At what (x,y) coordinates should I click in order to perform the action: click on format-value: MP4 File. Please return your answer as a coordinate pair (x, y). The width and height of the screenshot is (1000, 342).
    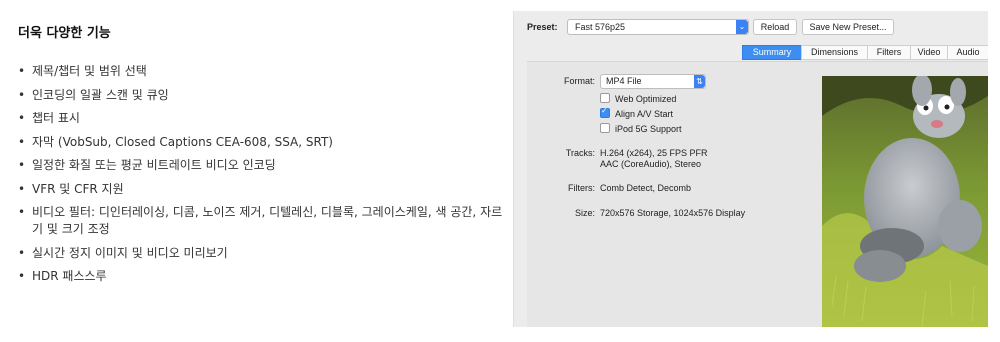
    Looking at the image, I should click on (624, 81).